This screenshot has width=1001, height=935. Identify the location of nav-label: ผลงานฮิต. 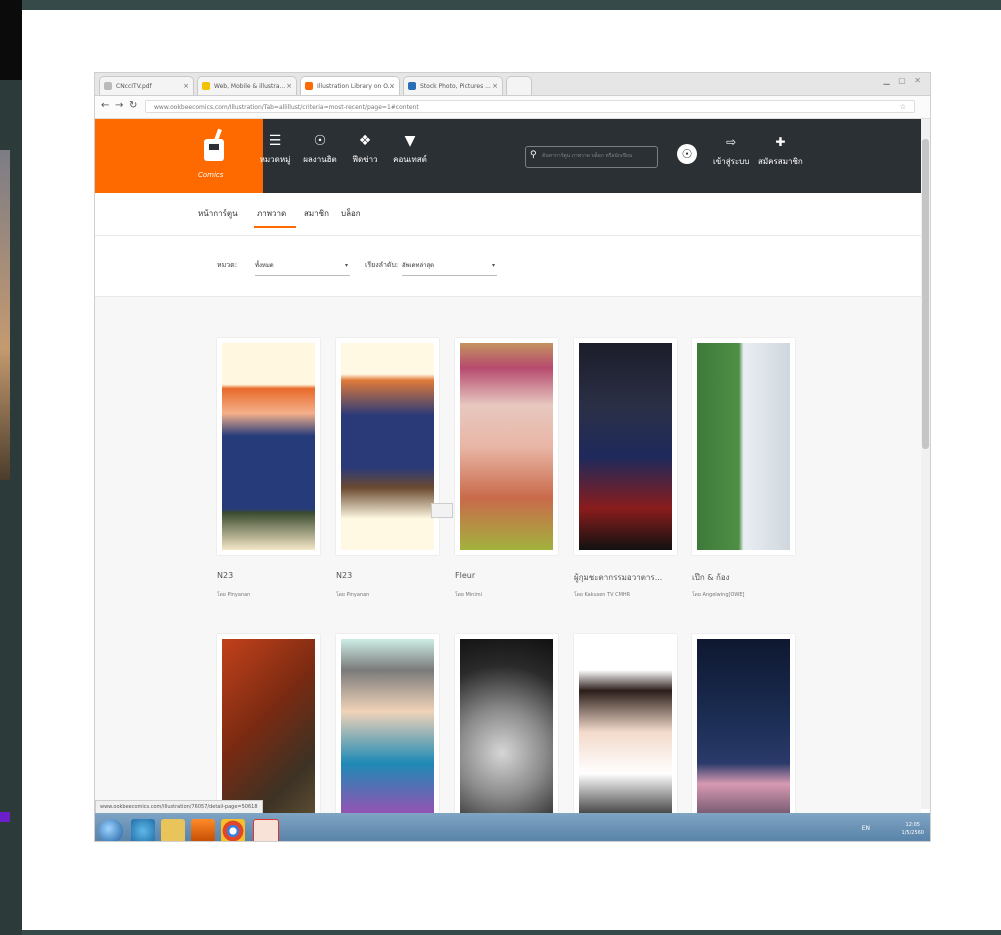
(320, 159).